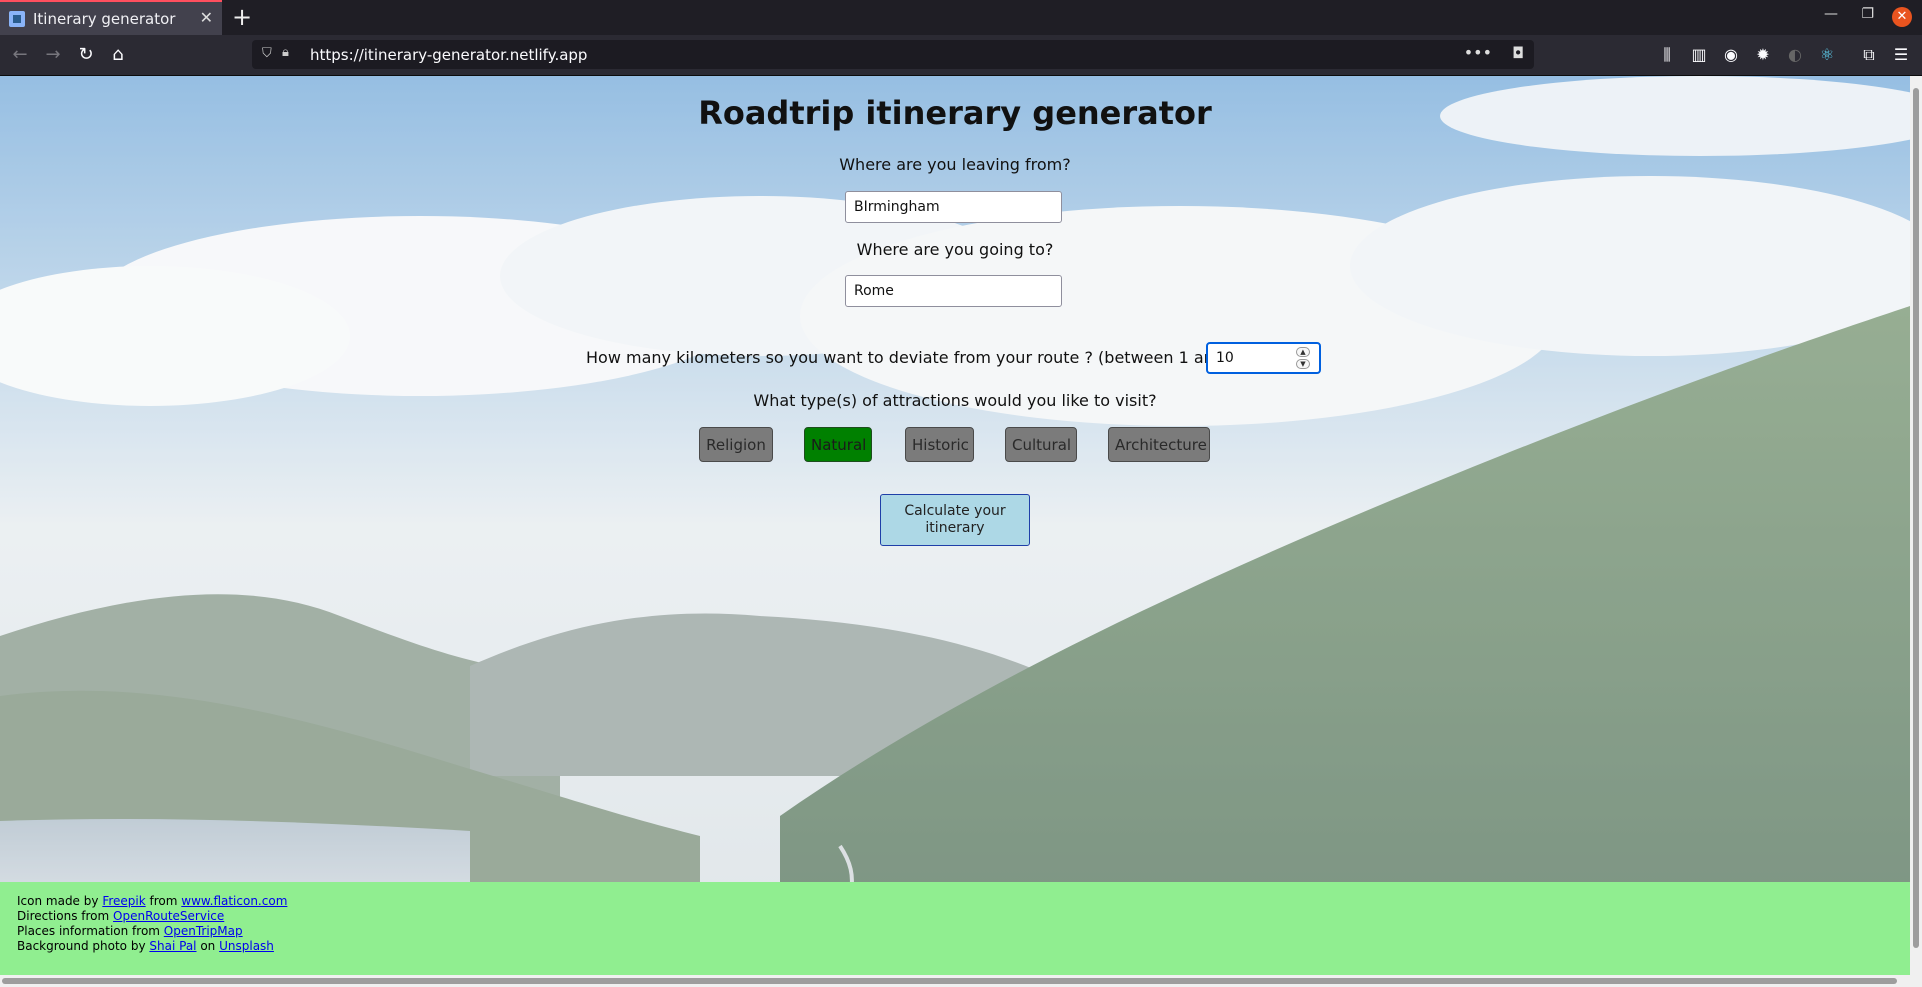  What do you see at coordinates (20, 54) in the screenshot?
I see `back-arrow-icon: ←` at bounding box center [20, 54].